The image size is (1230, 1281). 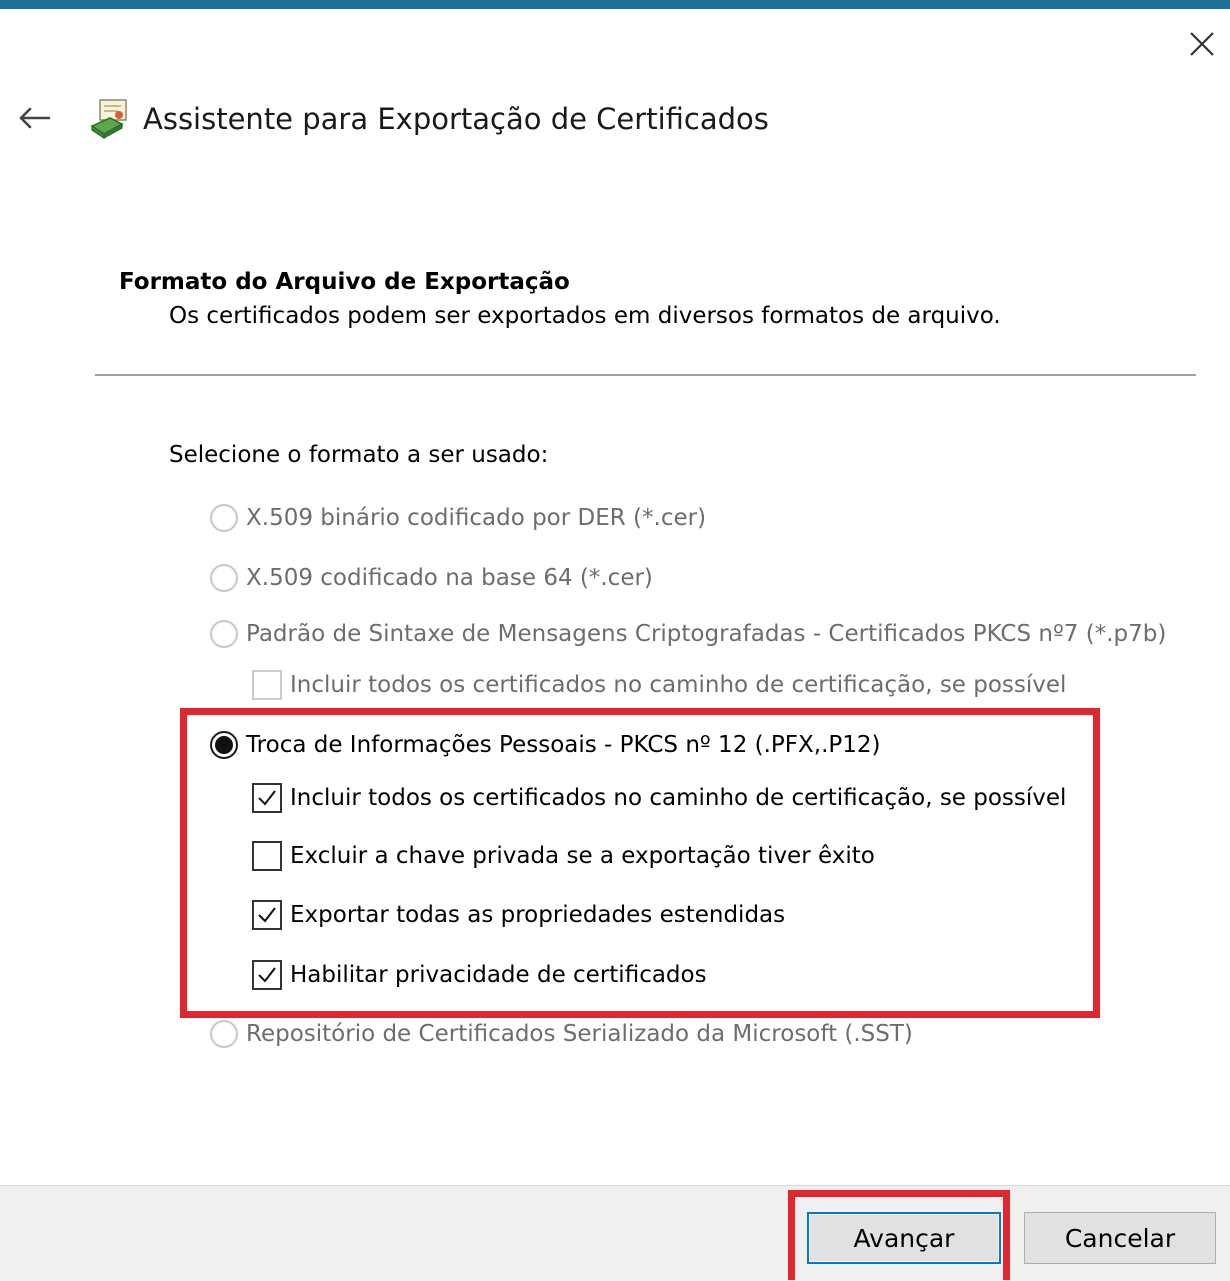 I want to click on back-arrow-icon, so click(x=35, y=118).